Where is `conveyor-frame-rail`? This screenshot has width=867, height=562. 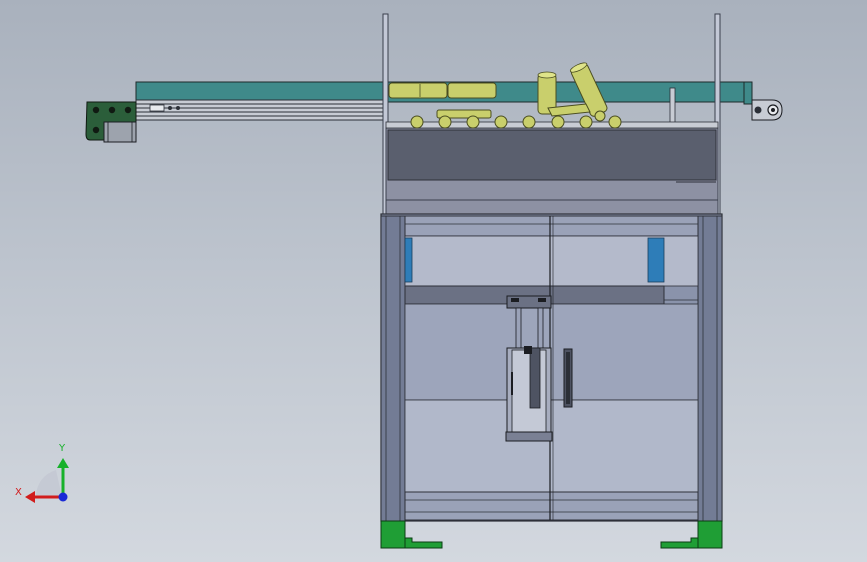
conveyor-frame-rail is located at coordinates (261, 110).